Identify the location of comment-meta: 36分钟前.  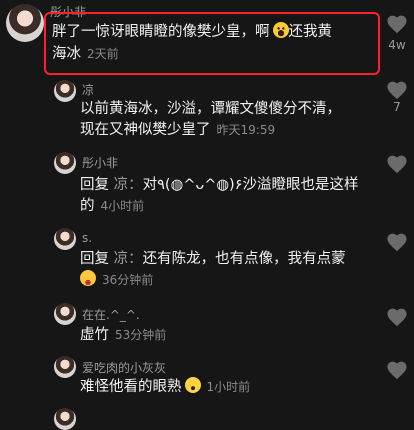
(116, 280).